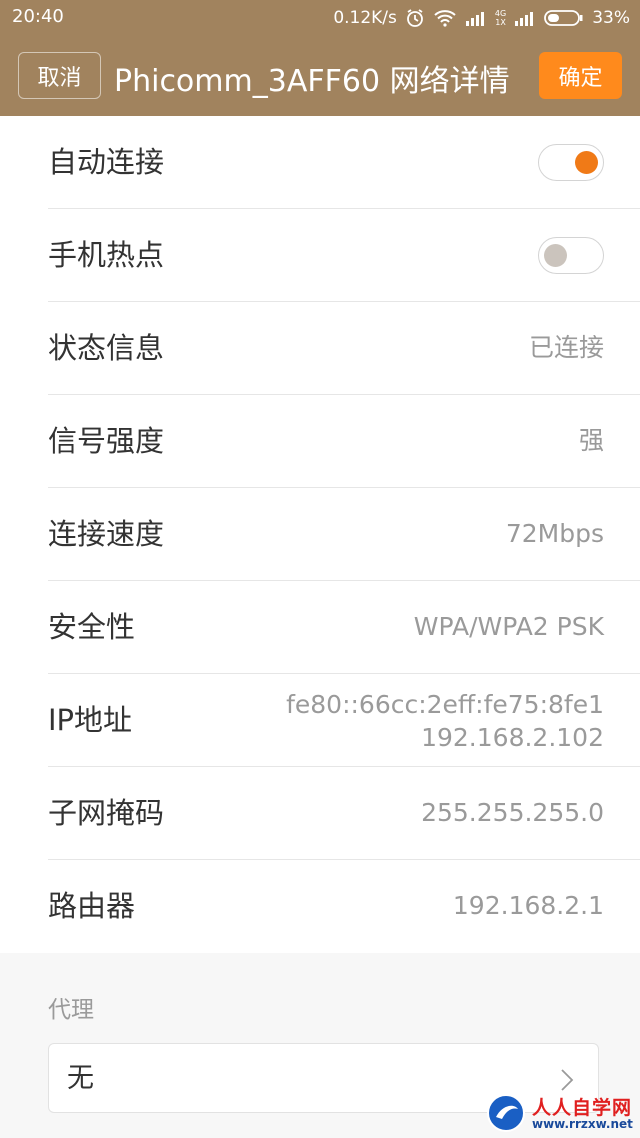  I want to click on ip-values: fe80::66cc:2eff:fe75:8fe1 192.168.2.102, so click(445, 721).